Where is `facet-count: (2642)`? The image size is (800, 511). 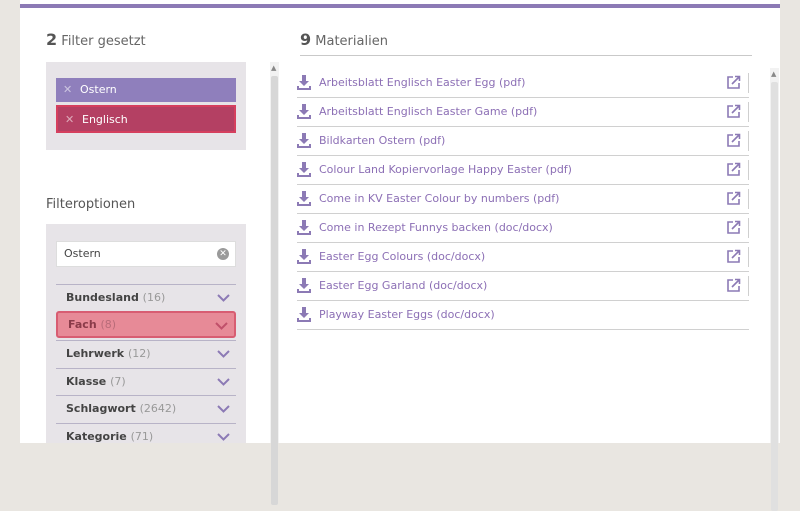 facet-count: (2642) is located at coordinates (158, 408).